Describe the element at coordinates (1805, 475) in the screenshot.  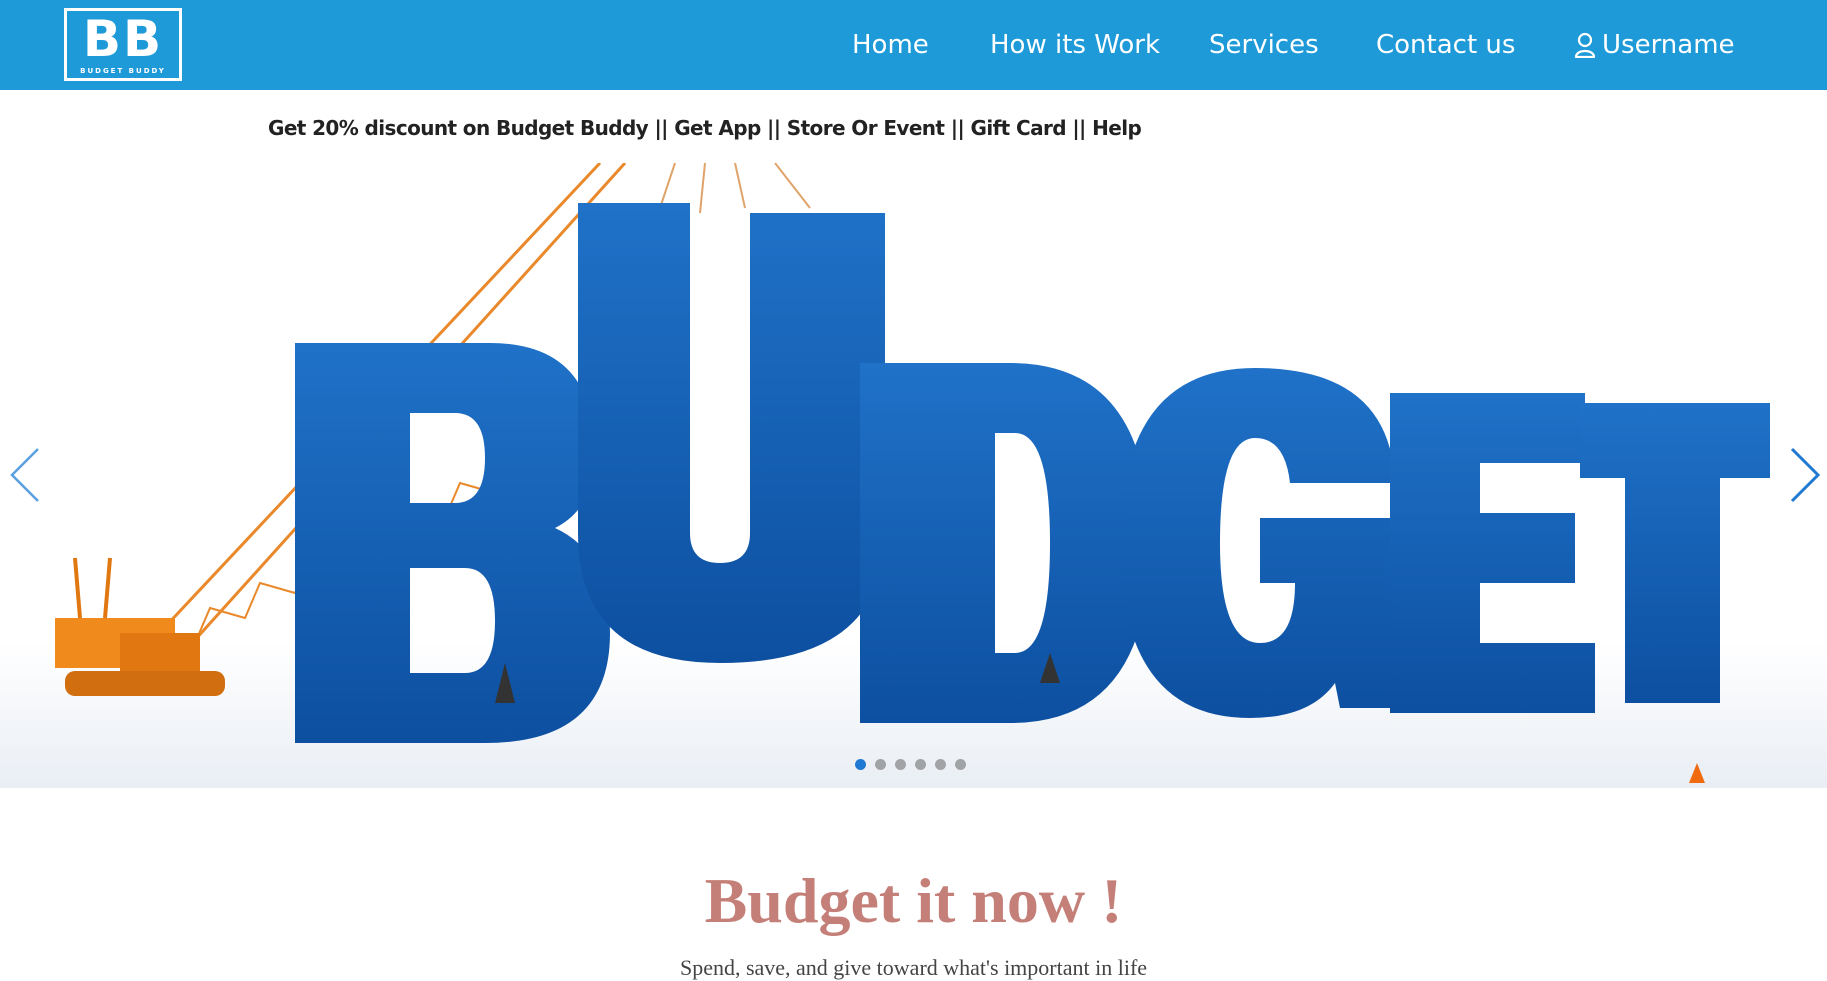
I see `chevron-right-icon` at that location.